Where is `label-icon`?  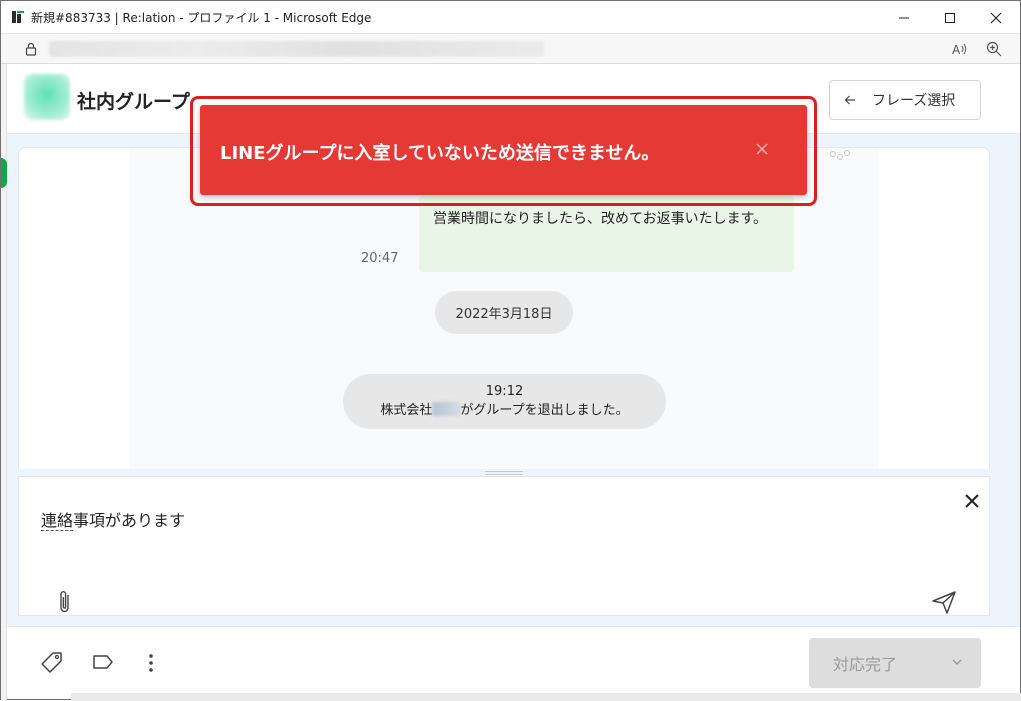
label-icon is located at coordinates (103, 662).